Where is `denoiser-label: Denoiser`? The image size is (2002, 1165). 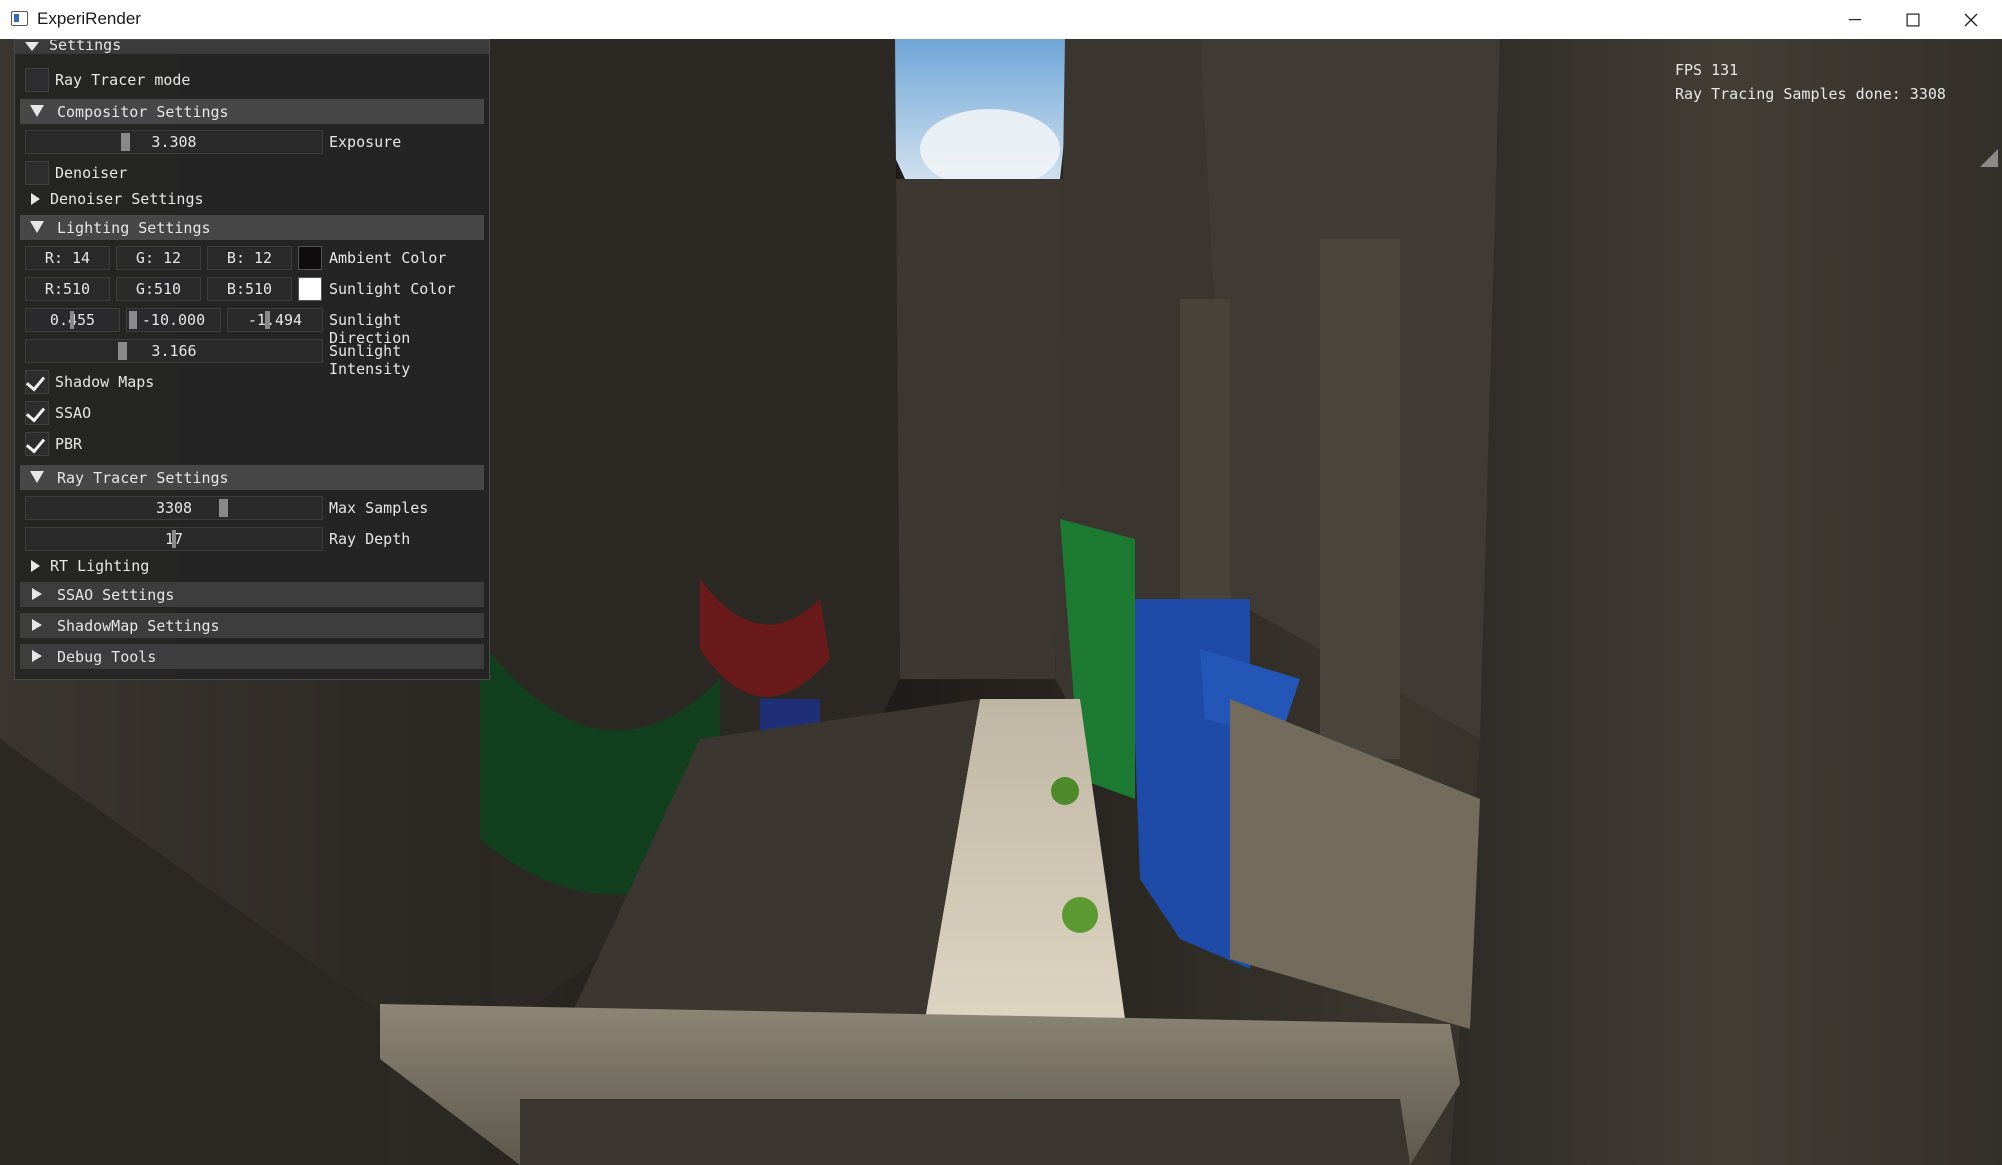 denoiser-label: Denoiser is located at coordinates (91, 173).